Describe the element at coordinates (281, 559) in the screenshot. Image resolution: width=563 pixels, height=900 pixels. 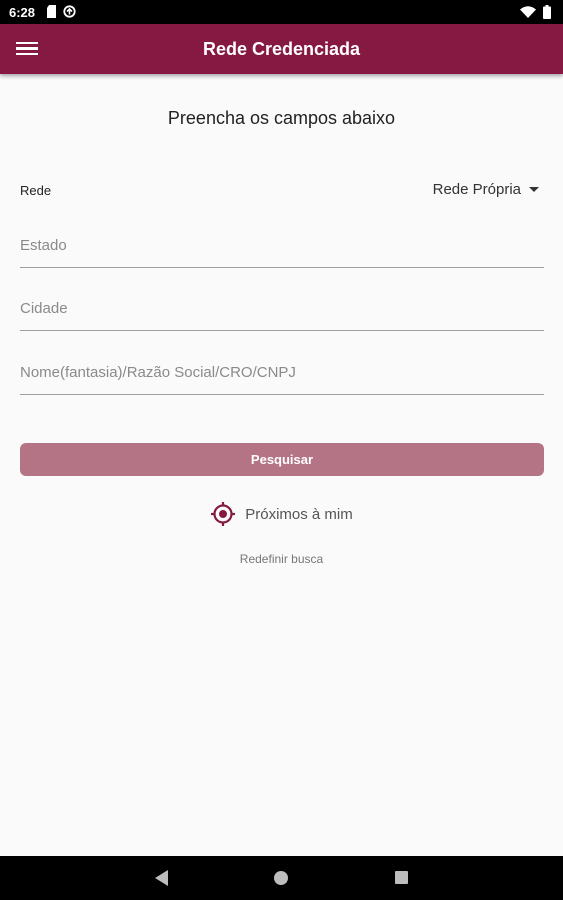
I see `reset-search-link: Redefinir busca` at that location.